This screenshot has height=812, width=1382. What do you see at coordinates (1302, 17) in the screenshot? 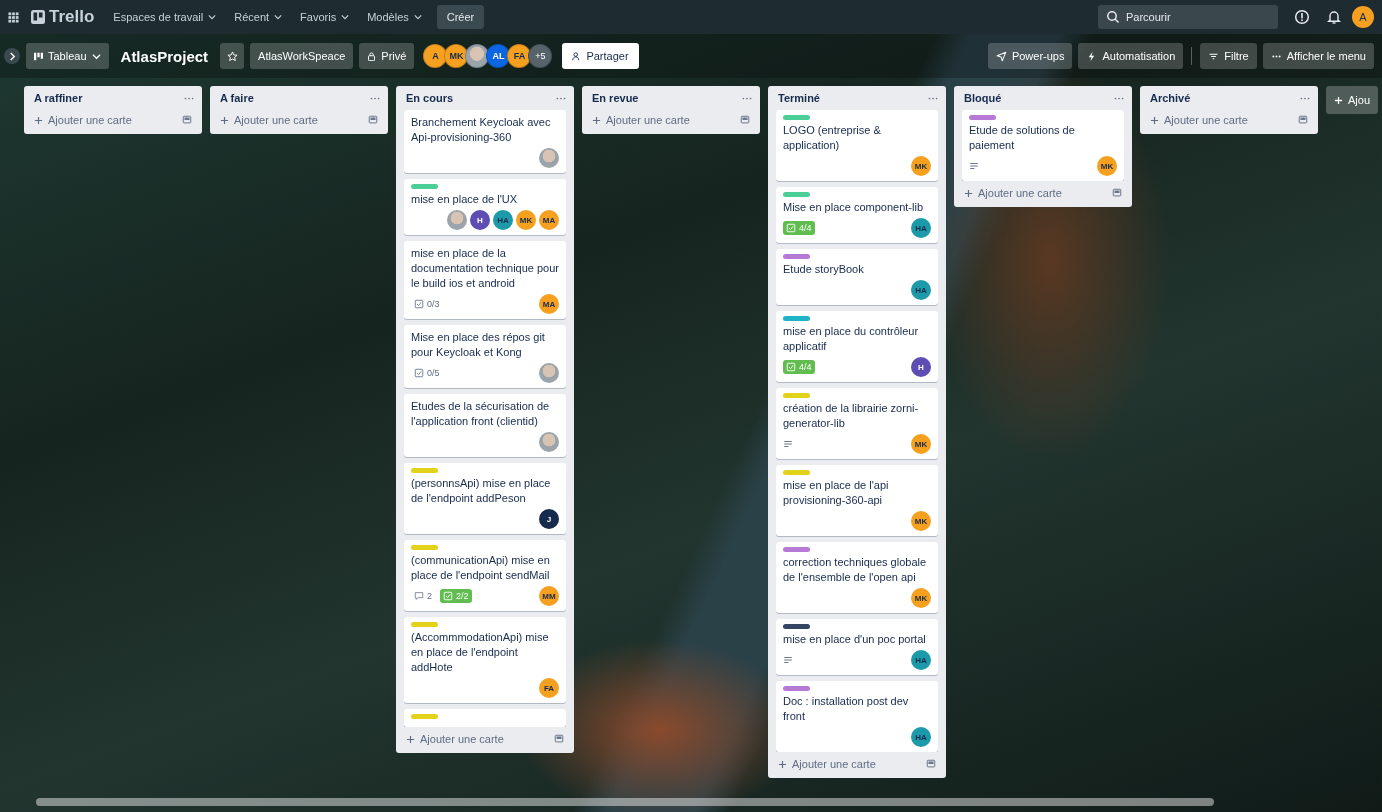
I see `info-icon` at bounding box center [1302, 17].